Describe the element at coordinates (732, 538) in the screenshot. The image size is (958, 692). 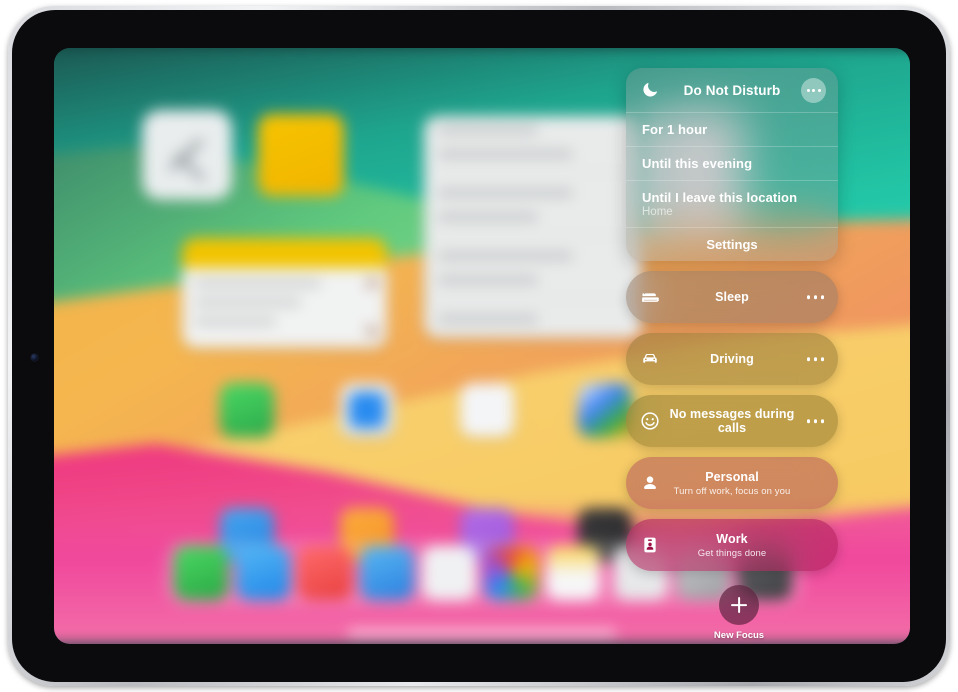
I see `focus-mode-title: Work` at that location.